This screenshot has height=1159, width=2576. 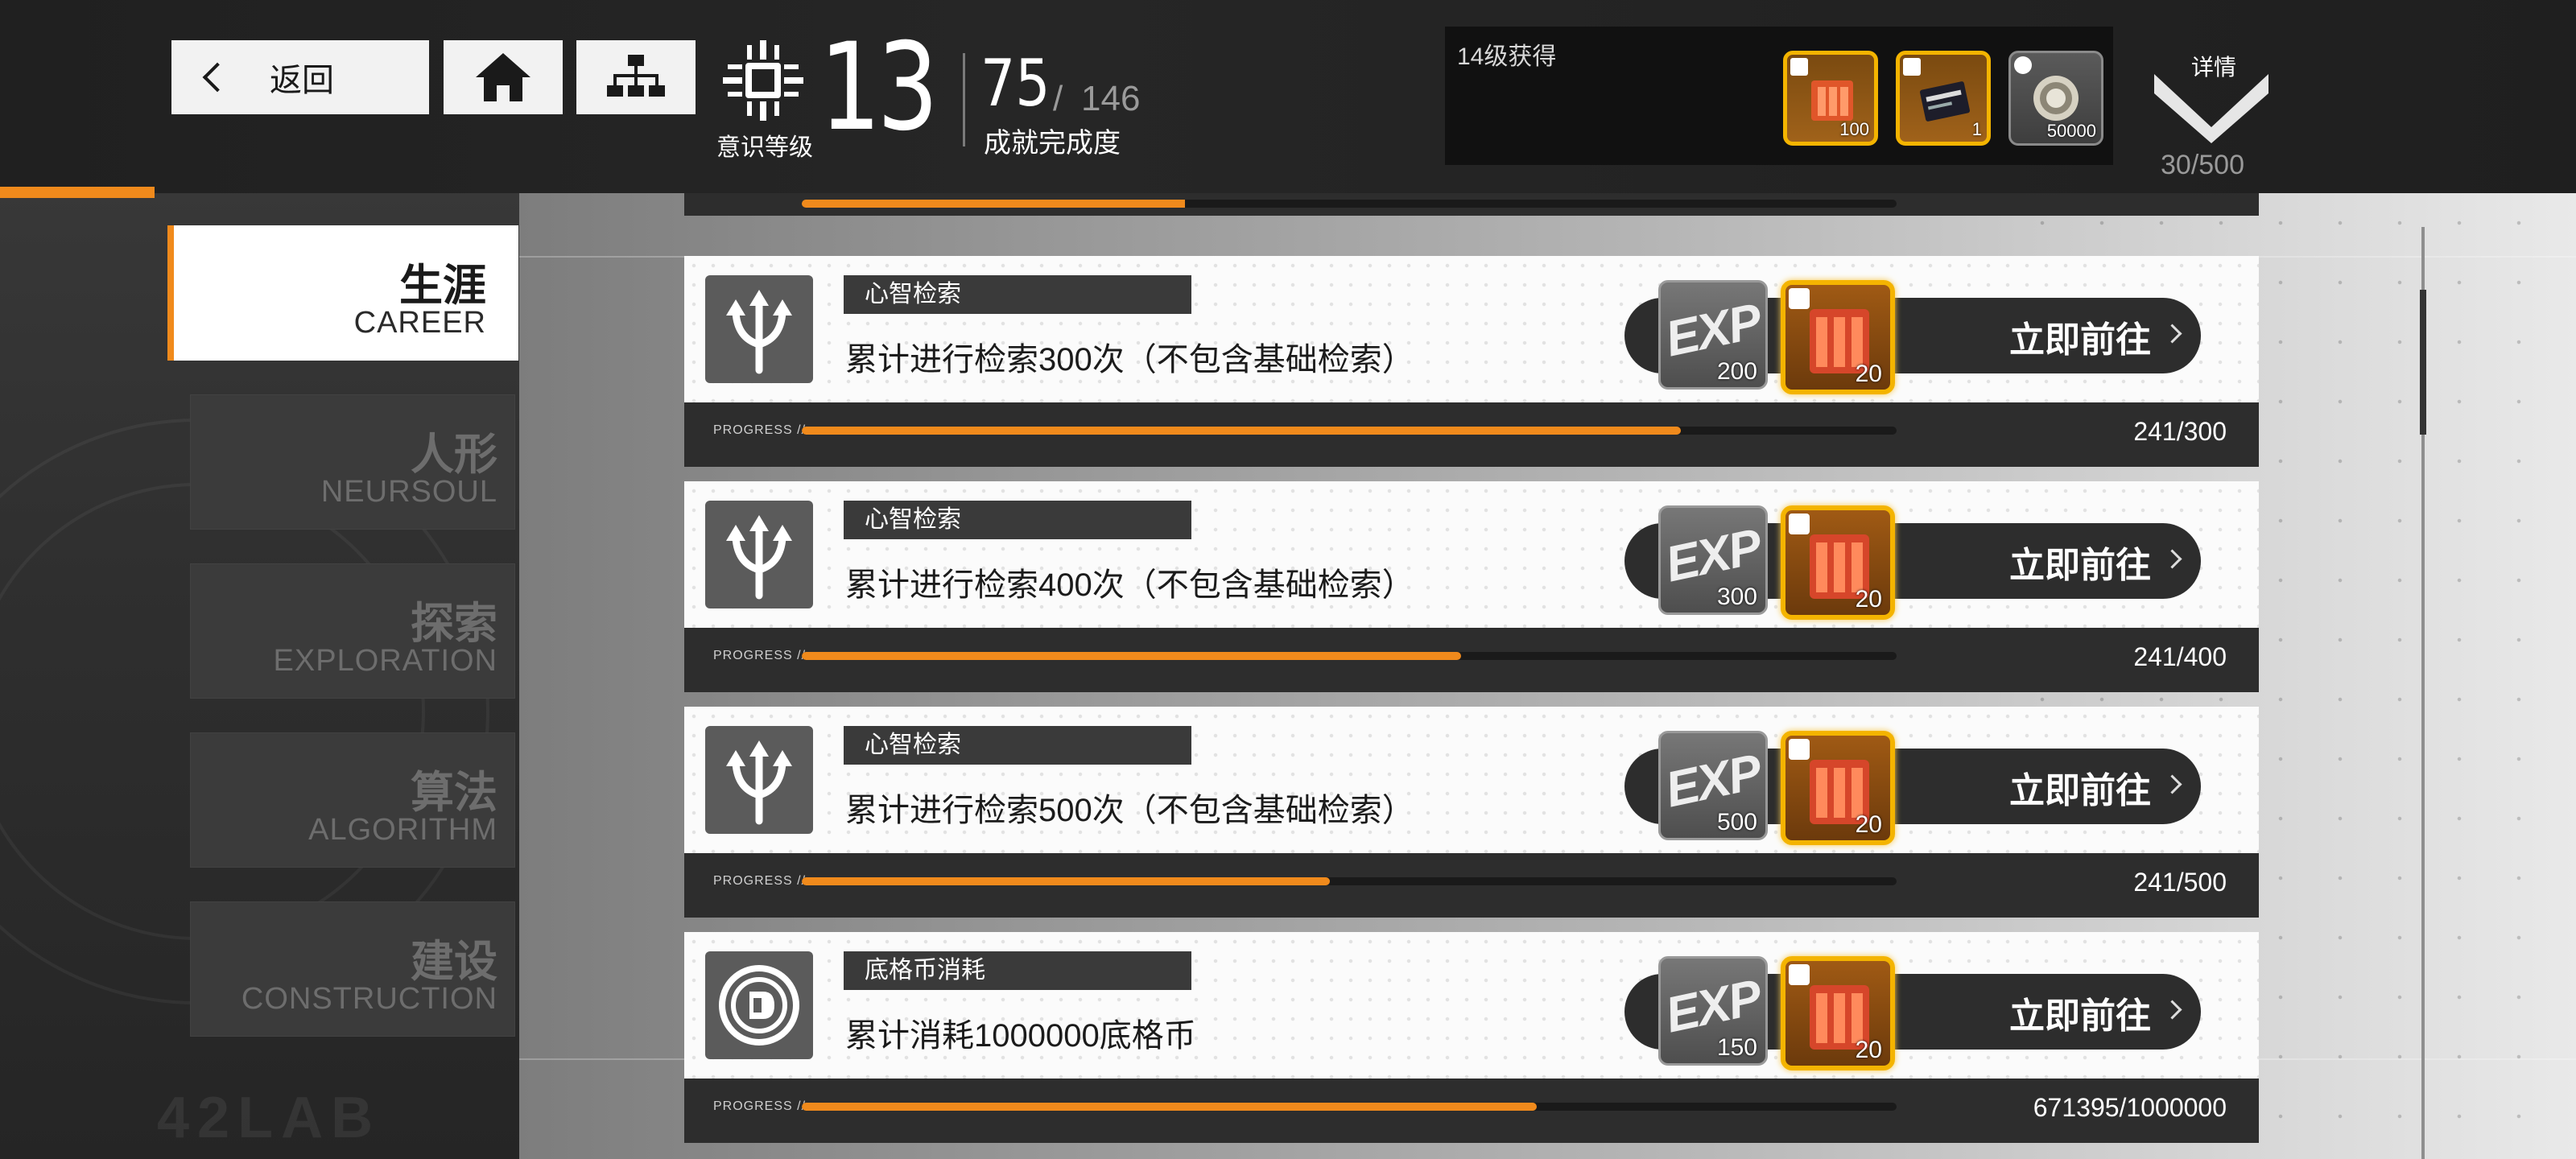 I want to click on reward-exp: EXP 300, so click(x=1713, y=560).